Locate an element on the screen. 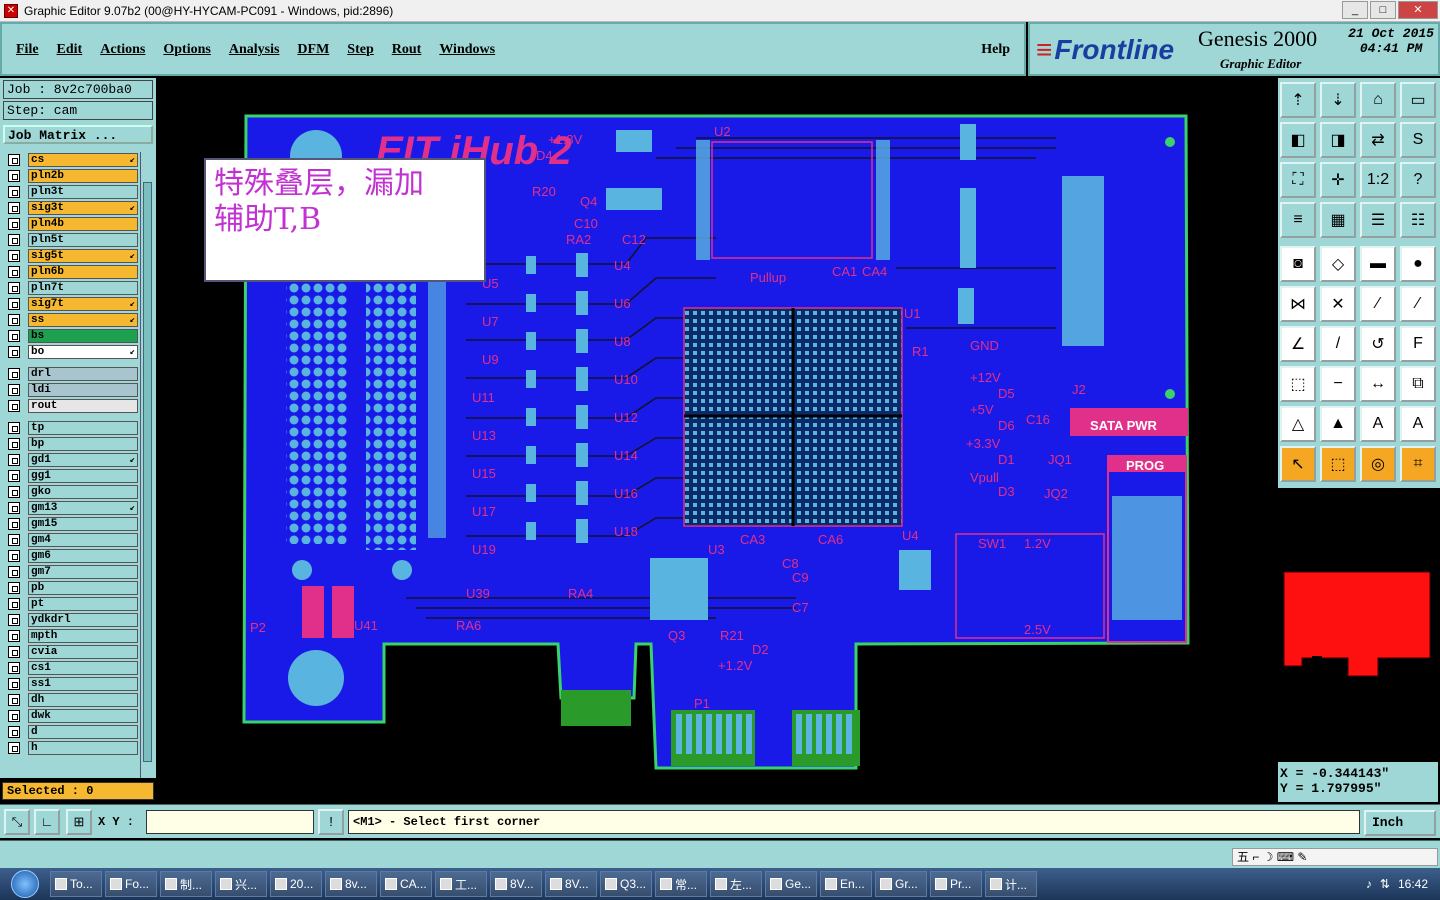 The image size is (1440, 900). alert-icon: ! is located at coordinates (331, 822).